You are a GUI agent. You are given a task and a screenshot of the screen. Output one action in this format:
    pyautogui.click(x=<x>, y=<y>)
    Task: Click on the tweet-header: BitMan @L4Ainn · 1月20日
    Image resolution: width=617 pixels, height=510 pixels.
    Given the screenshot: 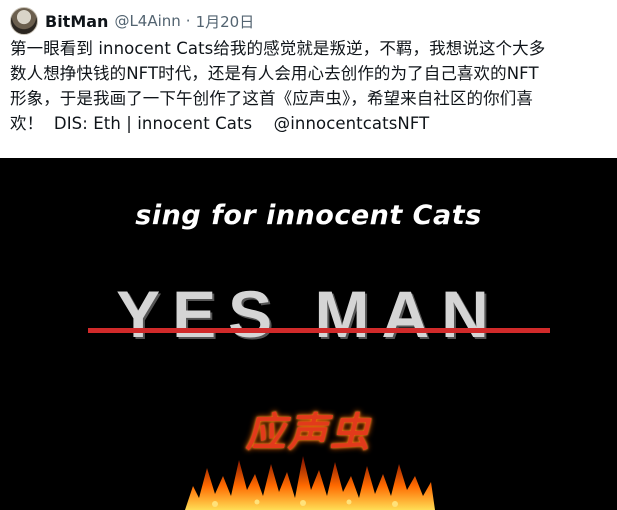 What is the action you would take?
    pyautogui.click(x=132, y=21)
    